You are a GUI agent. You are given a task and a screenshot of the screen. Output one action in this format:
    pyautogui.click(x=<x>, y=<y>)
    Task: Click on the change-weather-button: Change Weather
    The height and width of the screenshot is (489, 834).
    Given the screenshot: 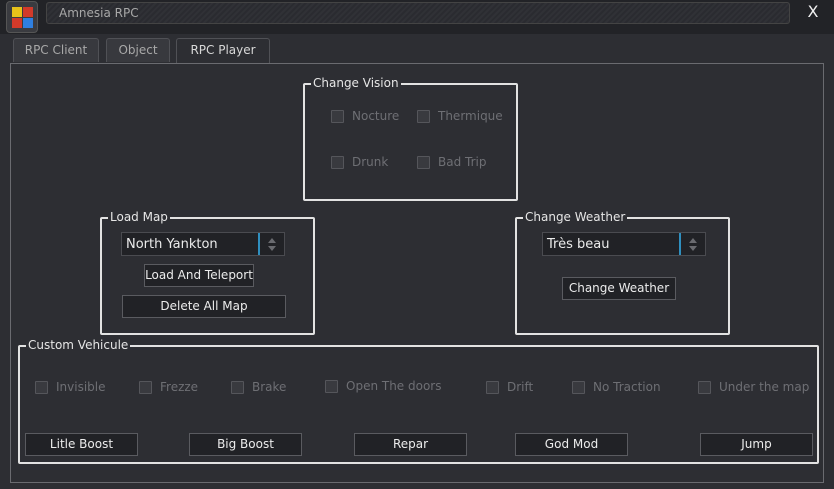 What is the action you would take?
    pyautogui.click(x=619, y=288)
    